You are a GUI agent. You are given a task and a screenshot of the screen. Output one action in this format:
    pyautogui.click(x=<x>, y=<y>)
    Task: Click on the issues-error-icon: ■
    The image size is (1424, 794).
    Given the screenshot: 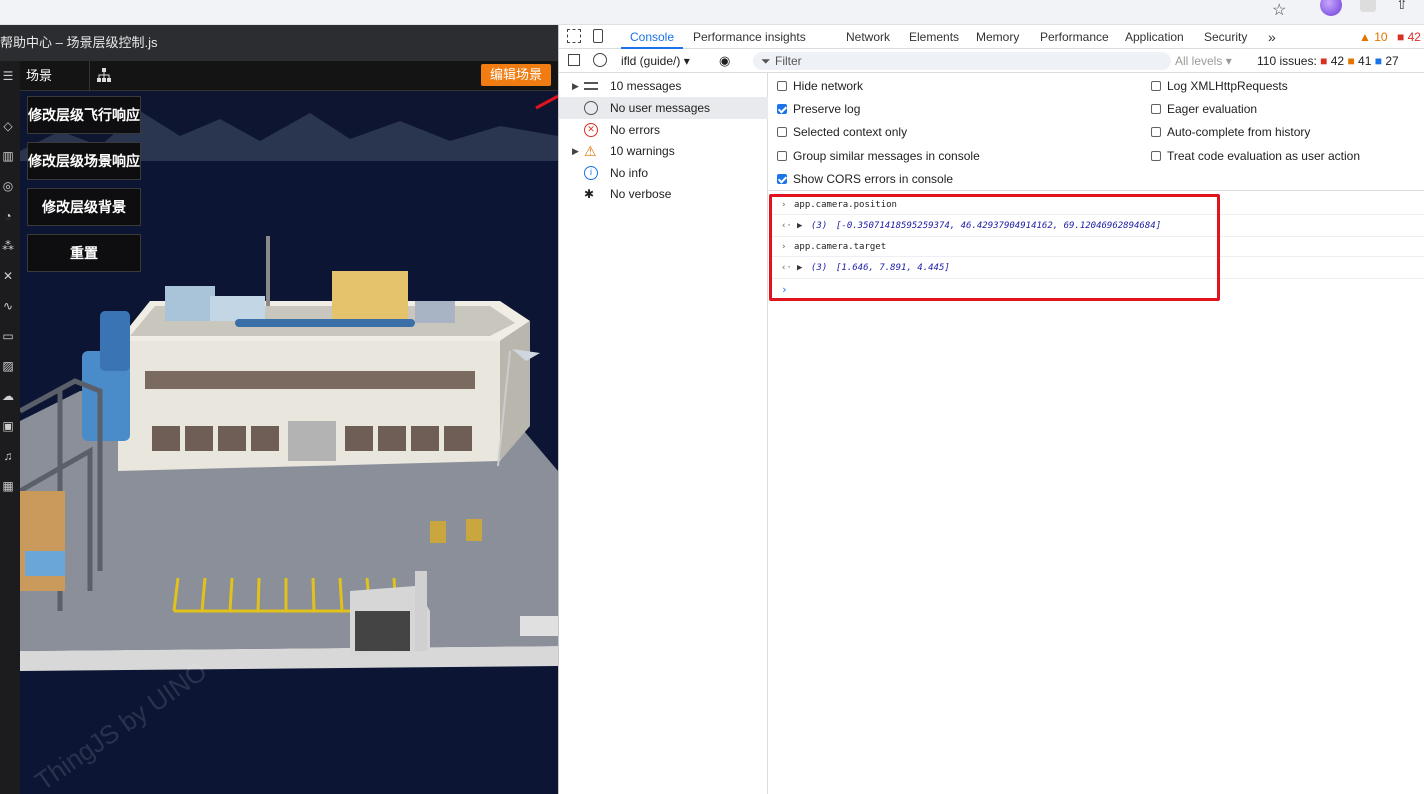 What is the action you would take?
    pyautogui.click(x=1324, y=61)
    